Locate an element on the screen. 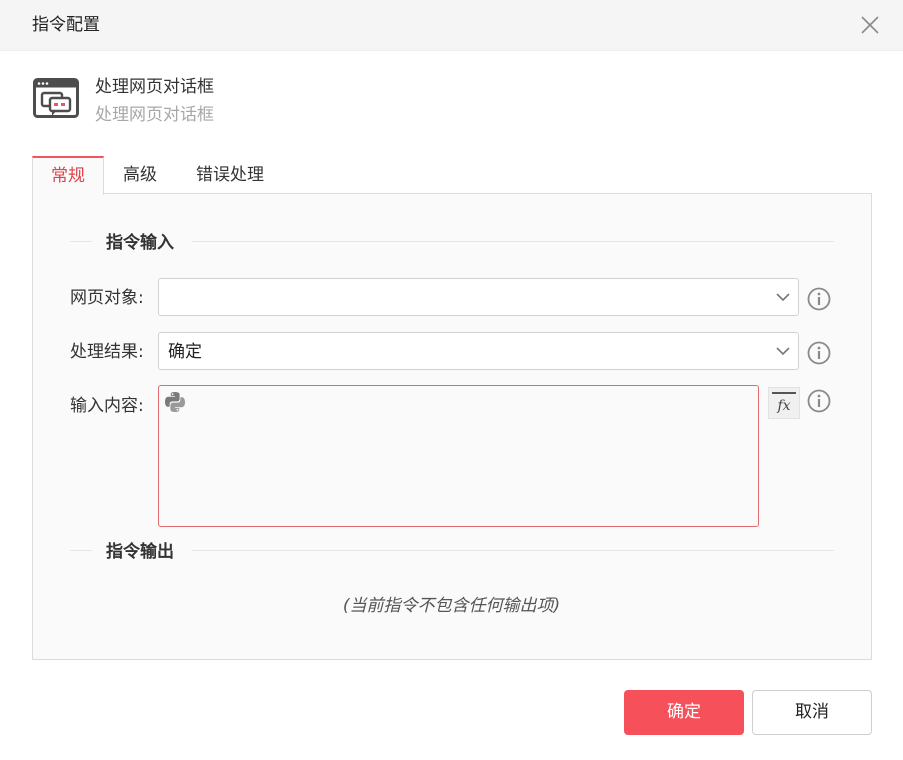 The width and height of the screenshot is (903, 760). web-object-select is located at coordinates (478, 297).